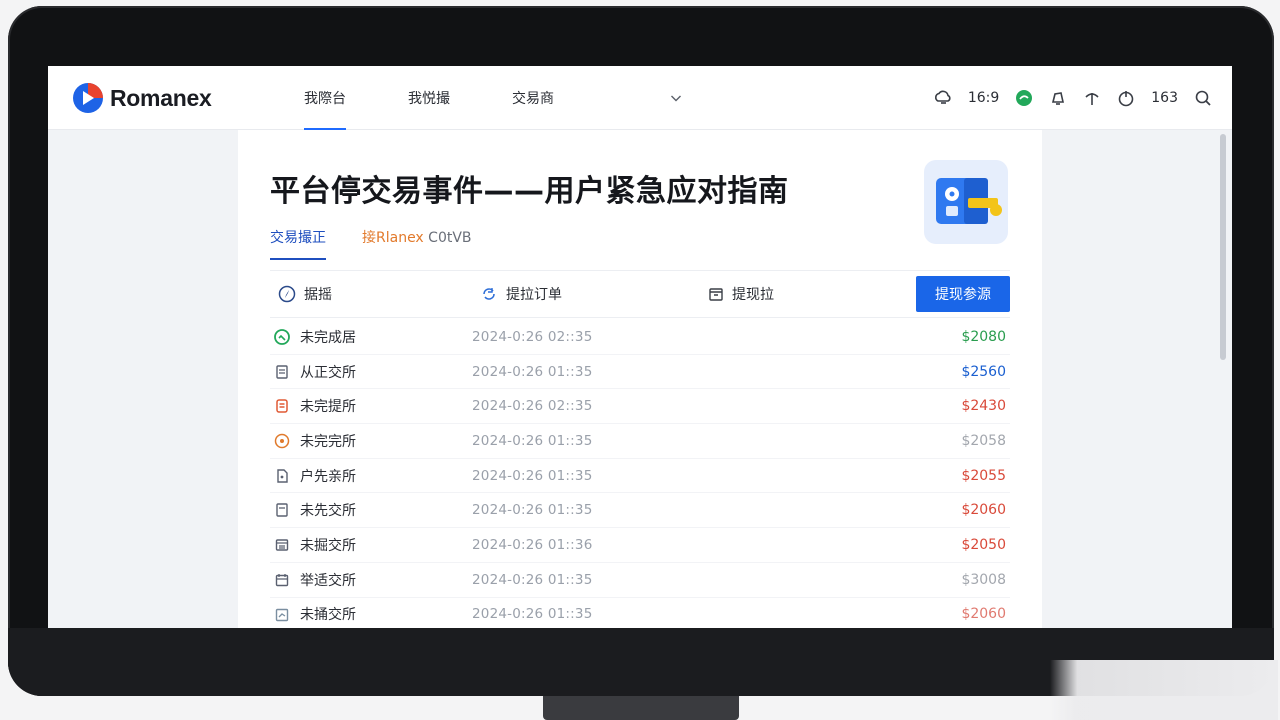 Image resolution: width=1280 pixels, height=720 pixels. Describe the element at coordinates (460, 98) in the screenshot. I see `main-nav: 我際台 我悦撮 交易商` at that location.